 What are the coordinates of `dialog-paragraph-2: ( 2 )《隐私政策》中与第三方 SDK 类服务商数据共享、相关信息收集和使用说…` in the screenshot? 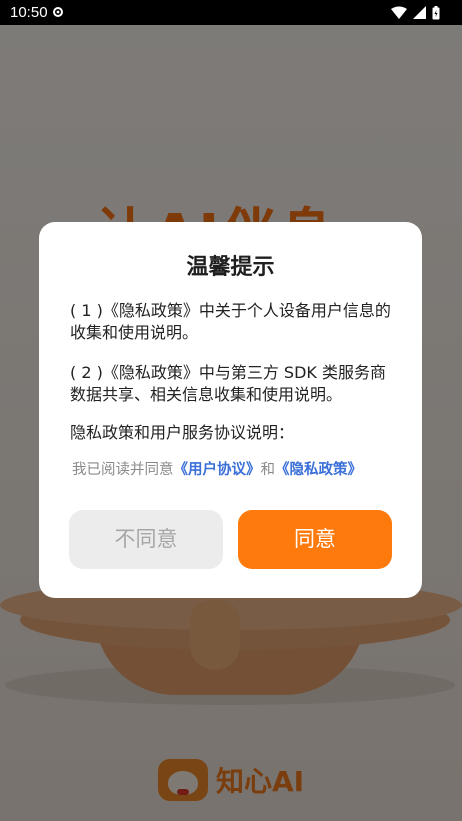 It's located at (228, 383).